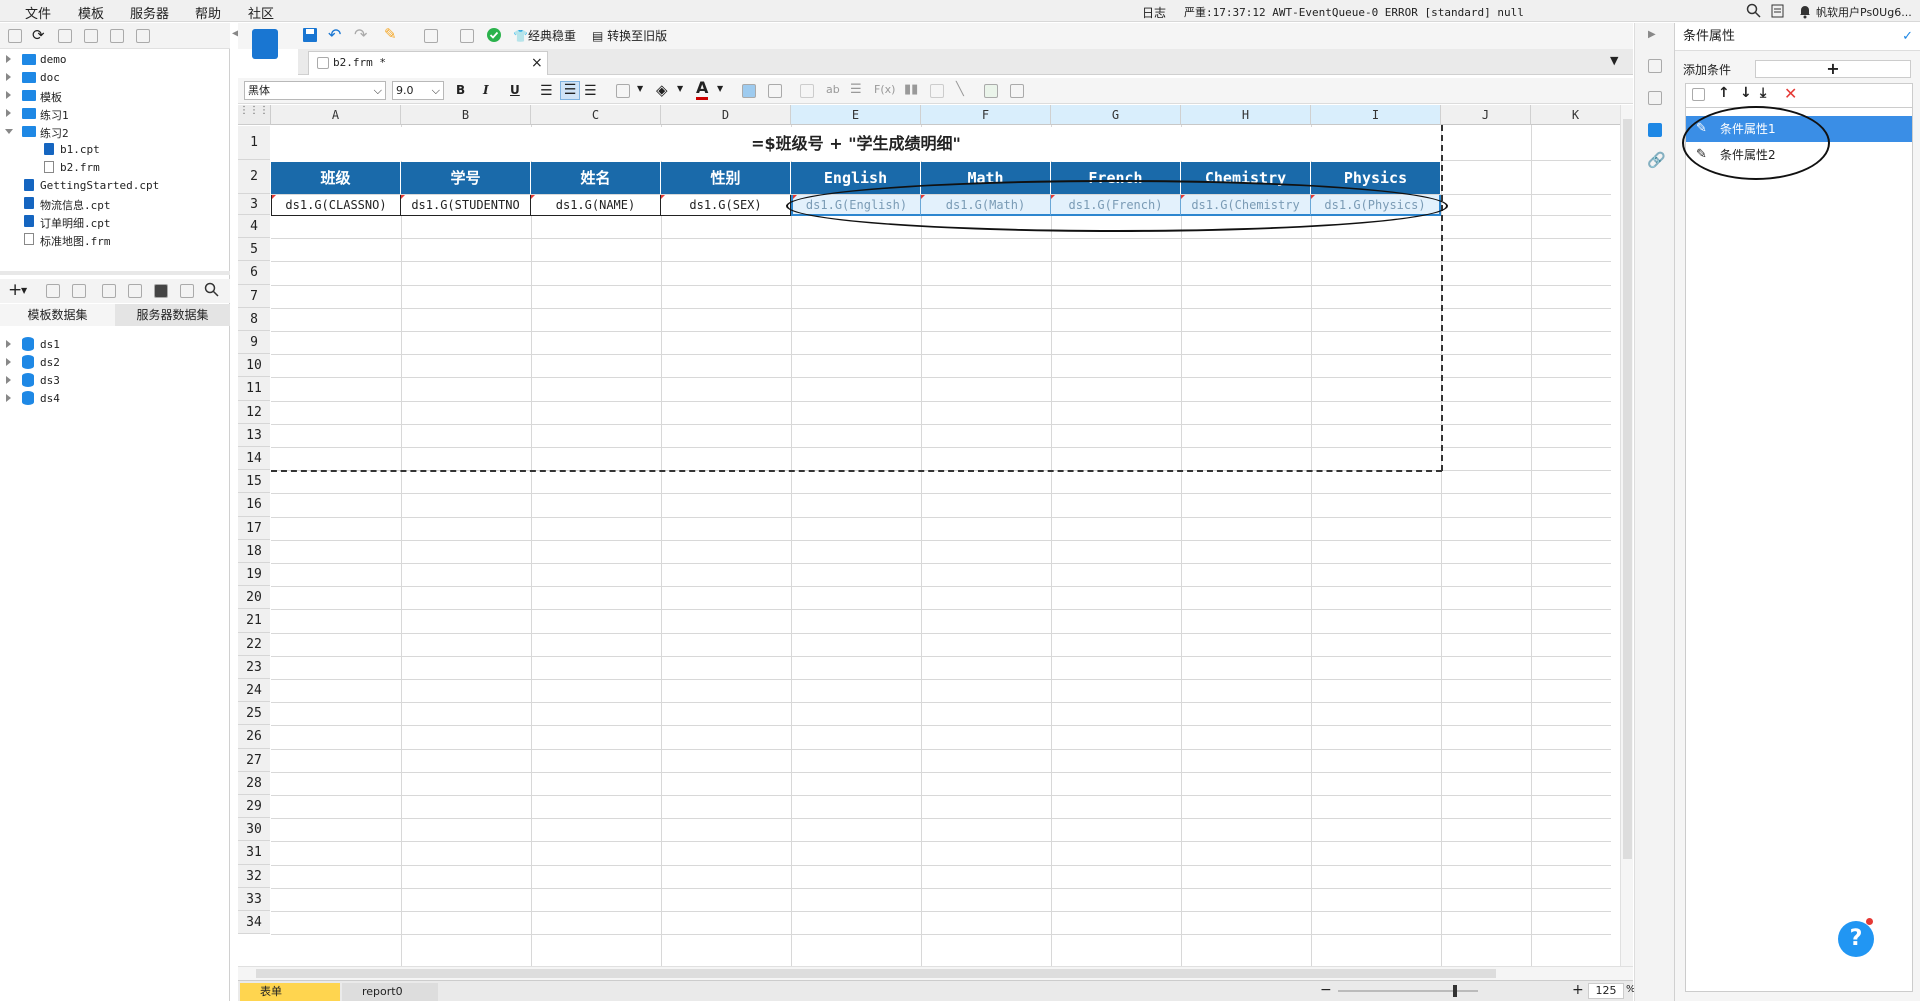 The width and height of the screenshot is (1920, 1001). I want to click on bell-icon, so click(1805, 12).